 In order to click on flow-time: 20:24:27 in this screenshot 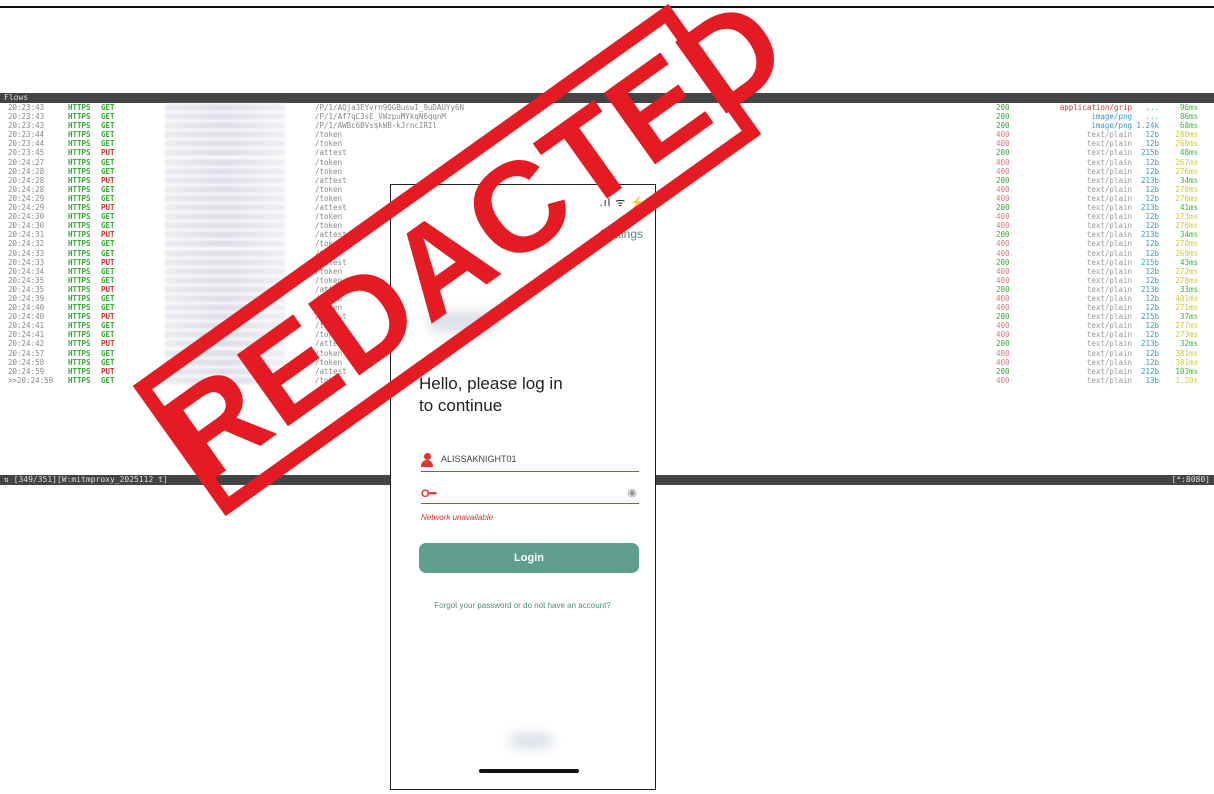, I will do `click(26, 162)`.